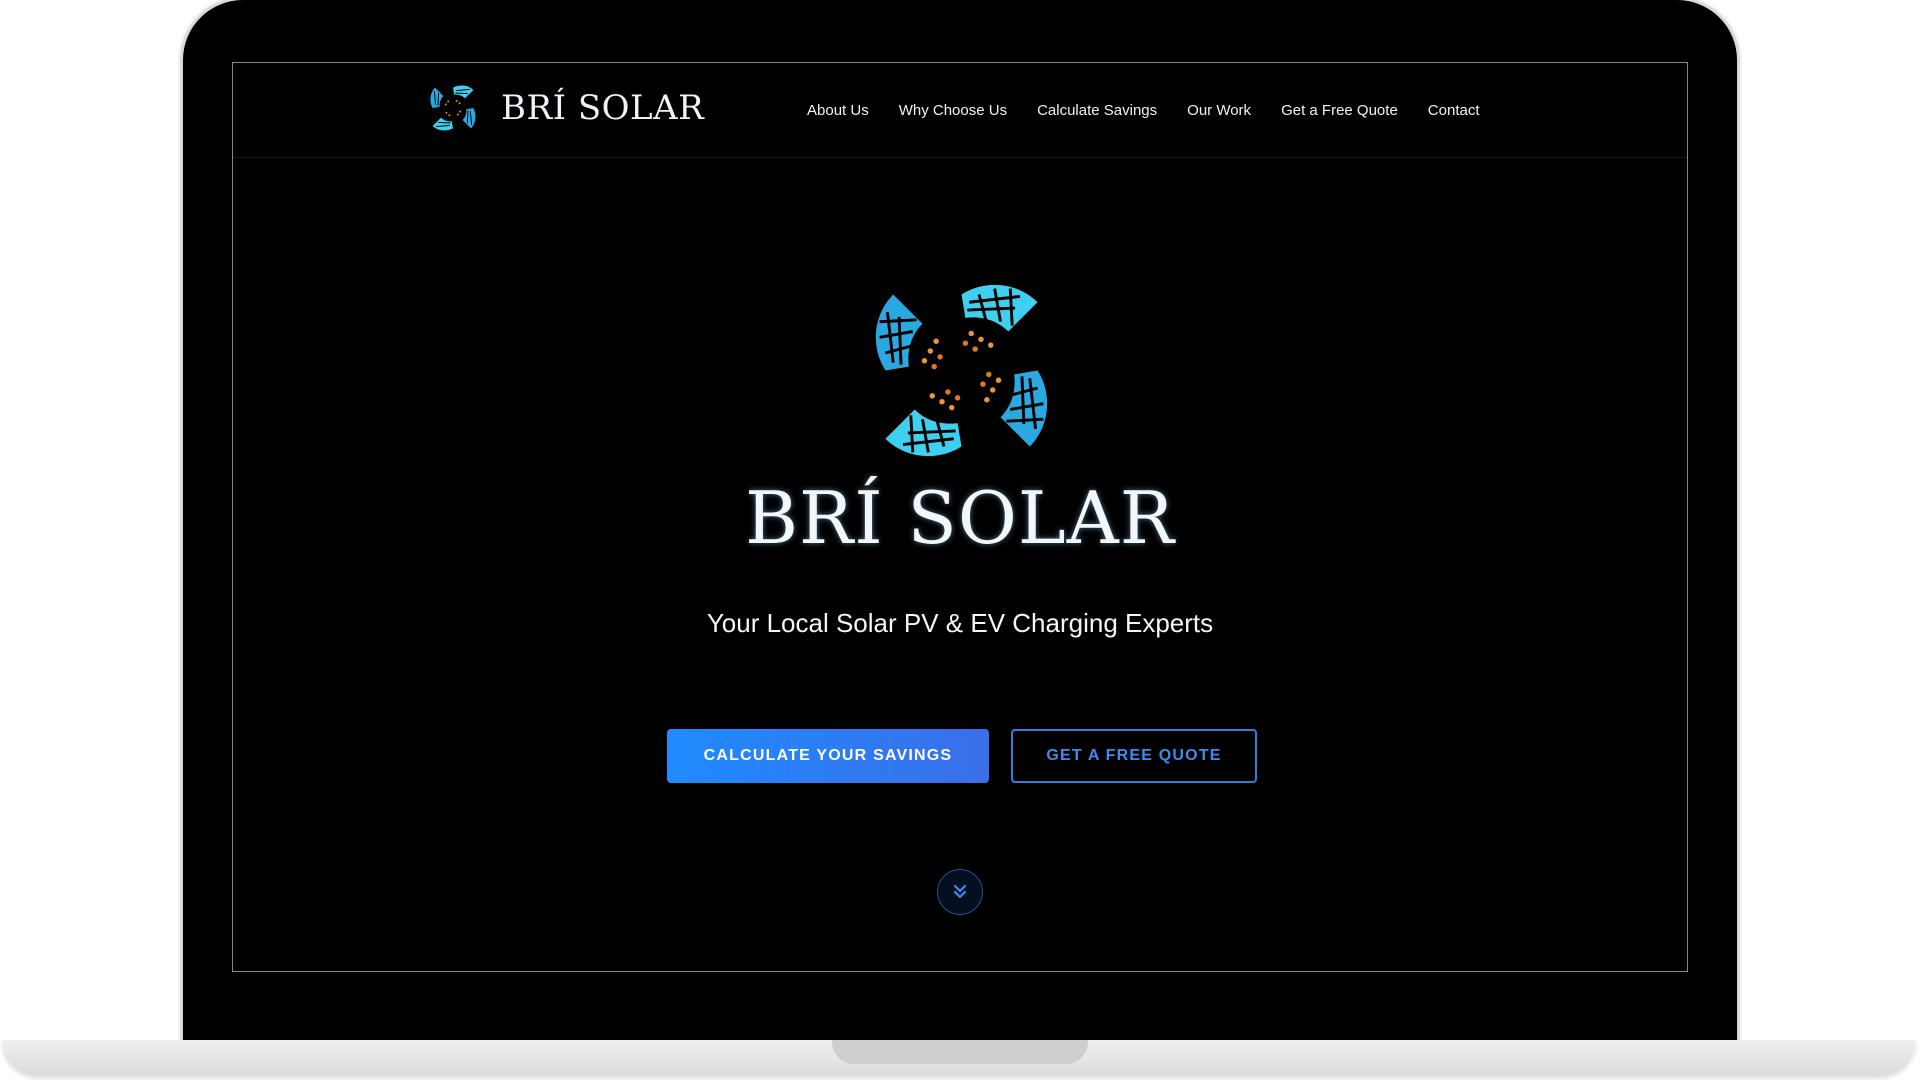  I want to click on nav-link-calculate-savings: Calculate Savings, so click(1097, 110).